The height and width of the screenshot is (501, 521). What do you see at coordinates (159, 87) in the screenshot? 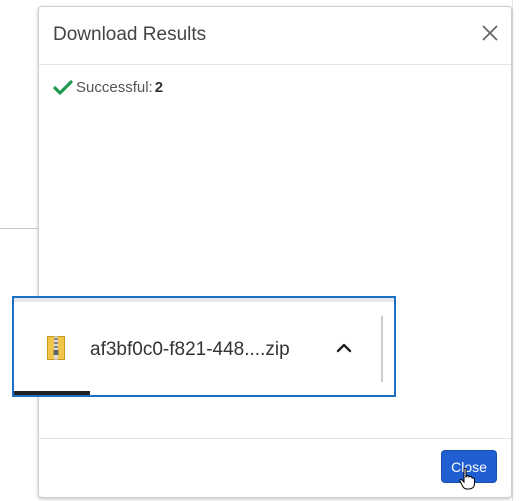
I see `success-count: 2` at bounding box center [159, 87].